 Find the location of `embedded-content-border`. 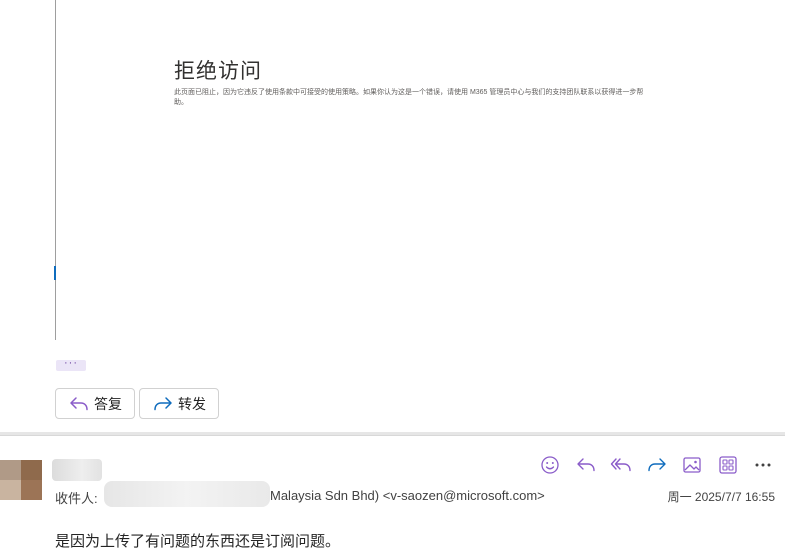

embedded-content-border is located at coordinates (55, 170).